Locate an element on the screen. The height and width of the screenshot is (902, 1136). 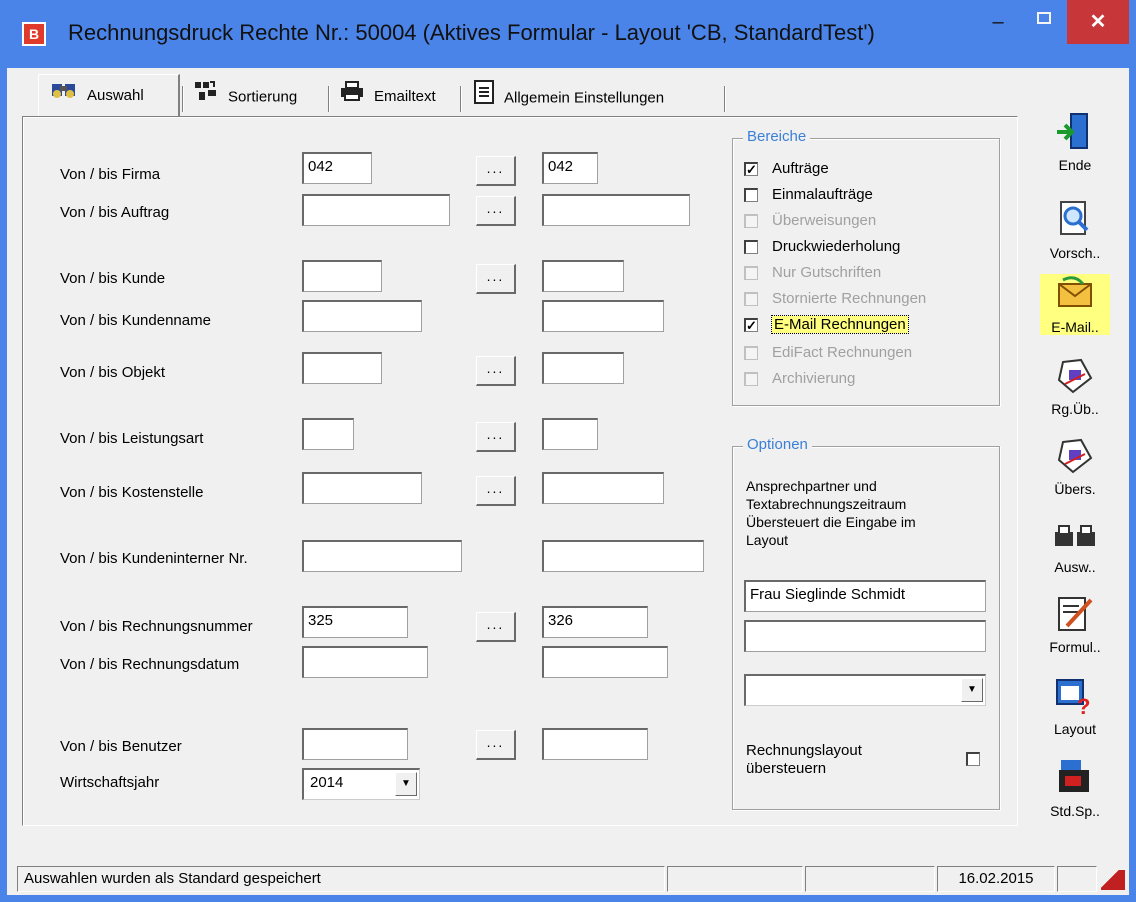
optionen-select: ▼ is located at coordinates (865, 690).